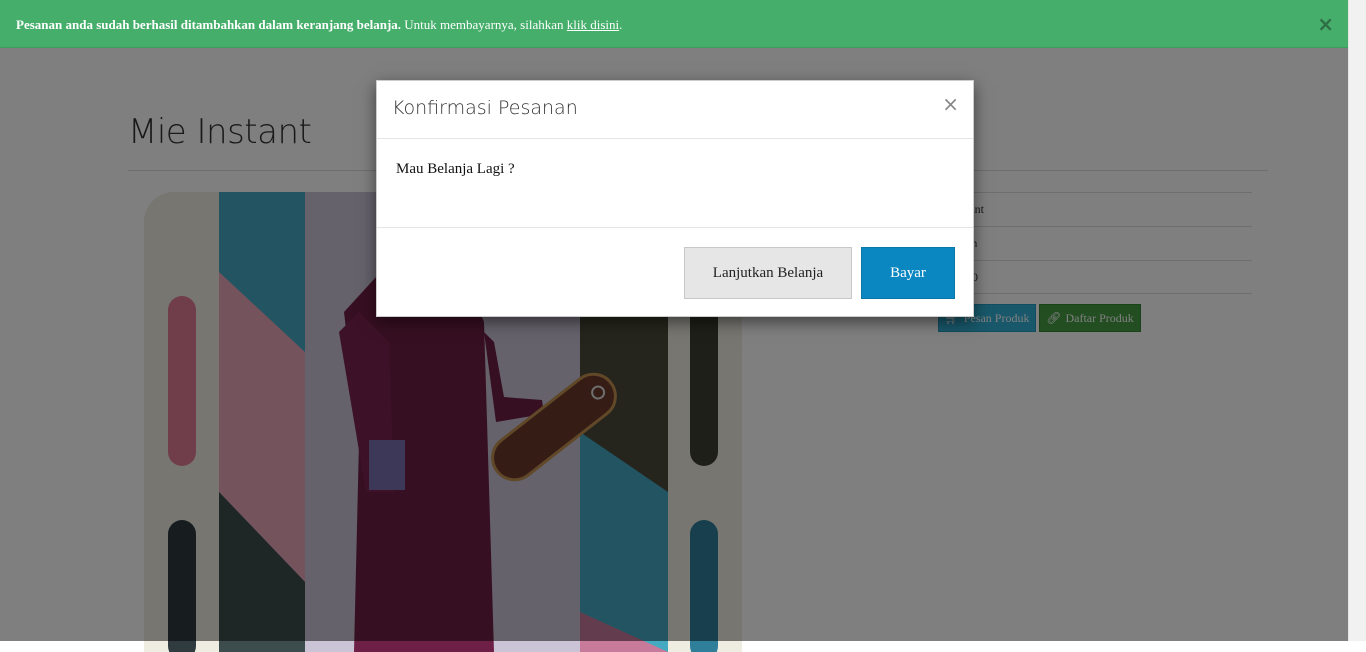 The height and width of the screenshot is (652, 1366). I want to click on modal-footer: Lanjutkan Belanja Bayar, so click(675, 273).